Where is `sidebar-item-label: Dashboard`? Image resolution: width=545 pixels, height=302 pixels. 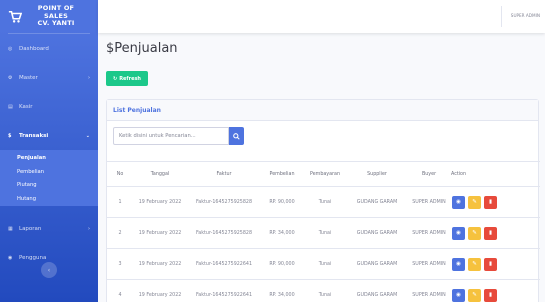
sidebar-item-label: Dashboard is located at coordinates (34, 48).